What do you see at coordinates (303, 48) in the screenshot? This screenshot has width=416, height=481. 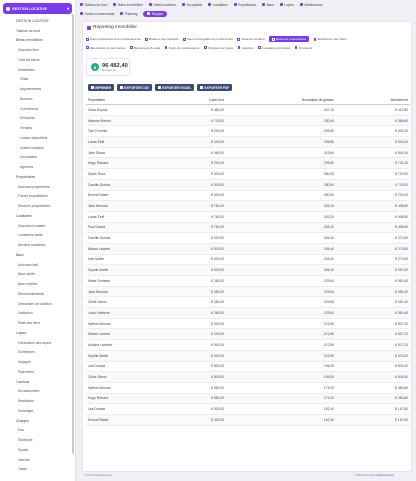 I see `tab-prospects: Prospects` at bounding box center [303, 48].